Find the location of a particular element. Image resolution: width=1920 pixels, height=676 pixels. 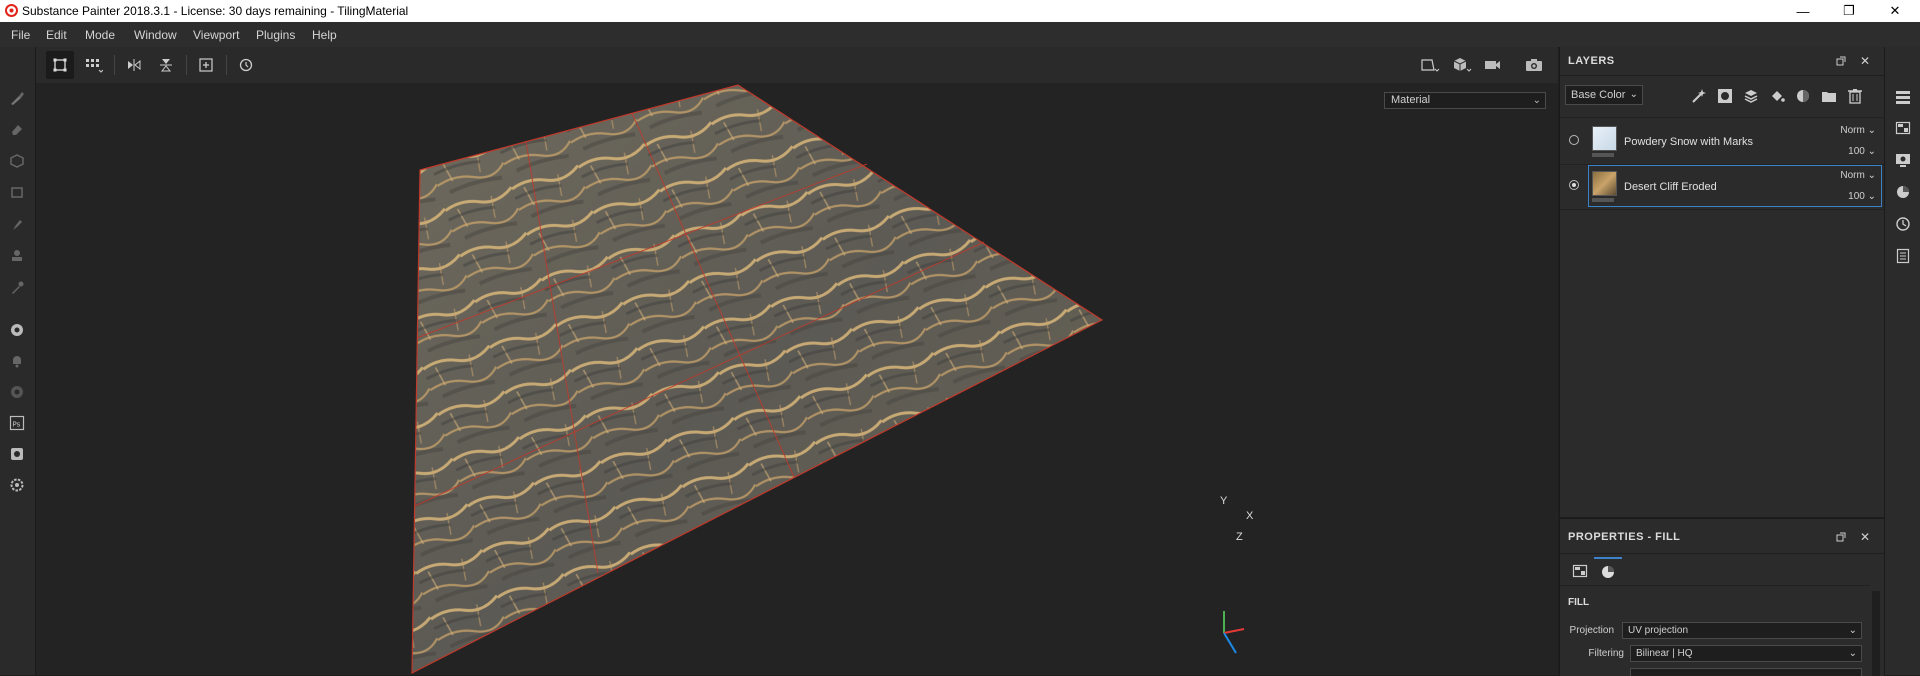

layers-panel-title: LAYERS is located at coordinates (1591, 61).